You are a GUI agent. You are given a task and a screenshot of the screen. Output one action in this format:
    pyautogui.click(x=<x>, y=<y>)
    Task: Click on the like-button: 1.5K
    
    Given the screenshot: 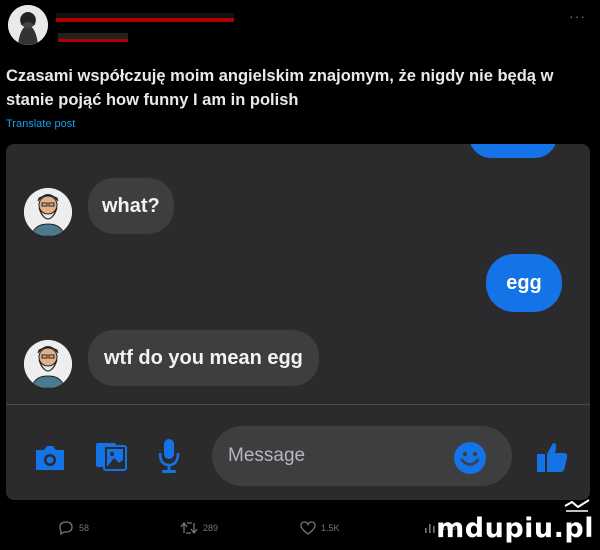 What is the action you would take?
    pyautogui.click(x=320, y=528)
    